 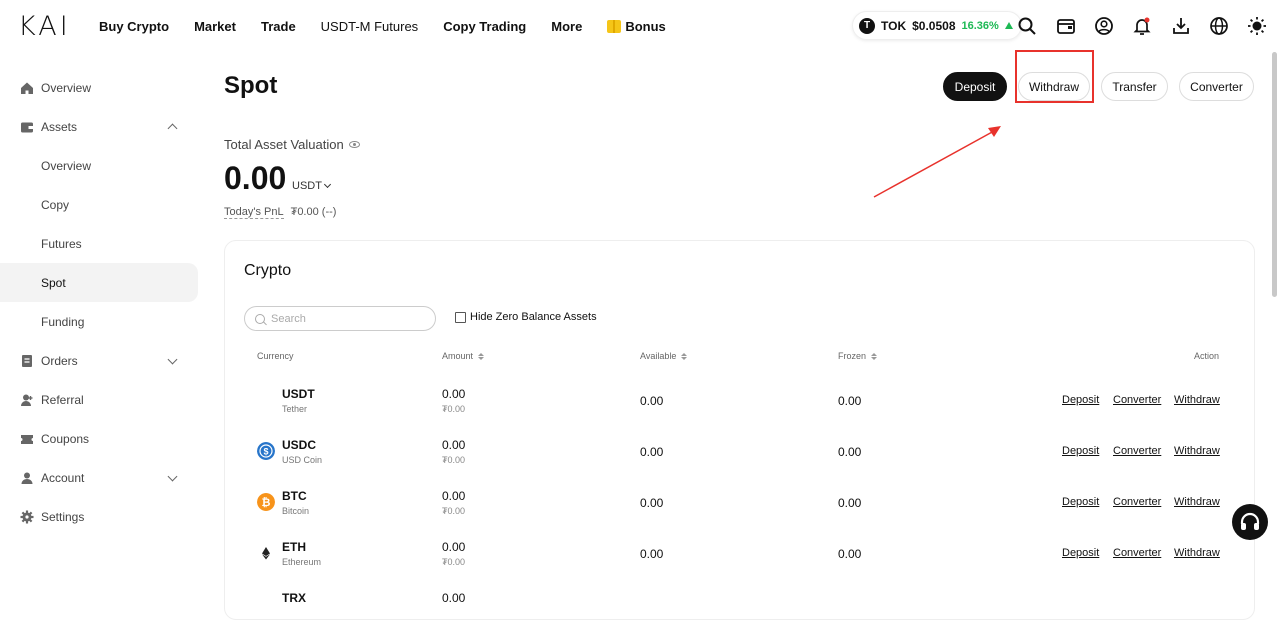 I want to click on sidebar-item-label: Orders, so click(x=59, y=360).